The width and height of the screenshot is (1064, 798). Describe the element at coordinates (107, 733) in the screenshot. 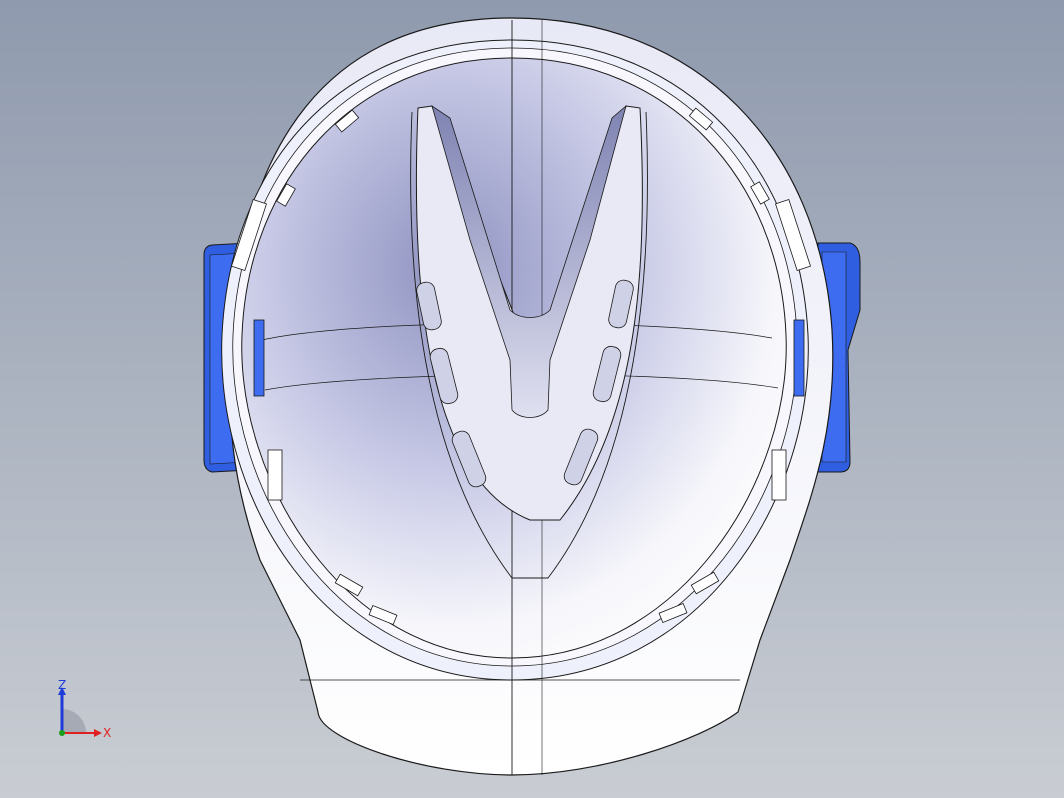

I see `x-axis-label: X` at that location.